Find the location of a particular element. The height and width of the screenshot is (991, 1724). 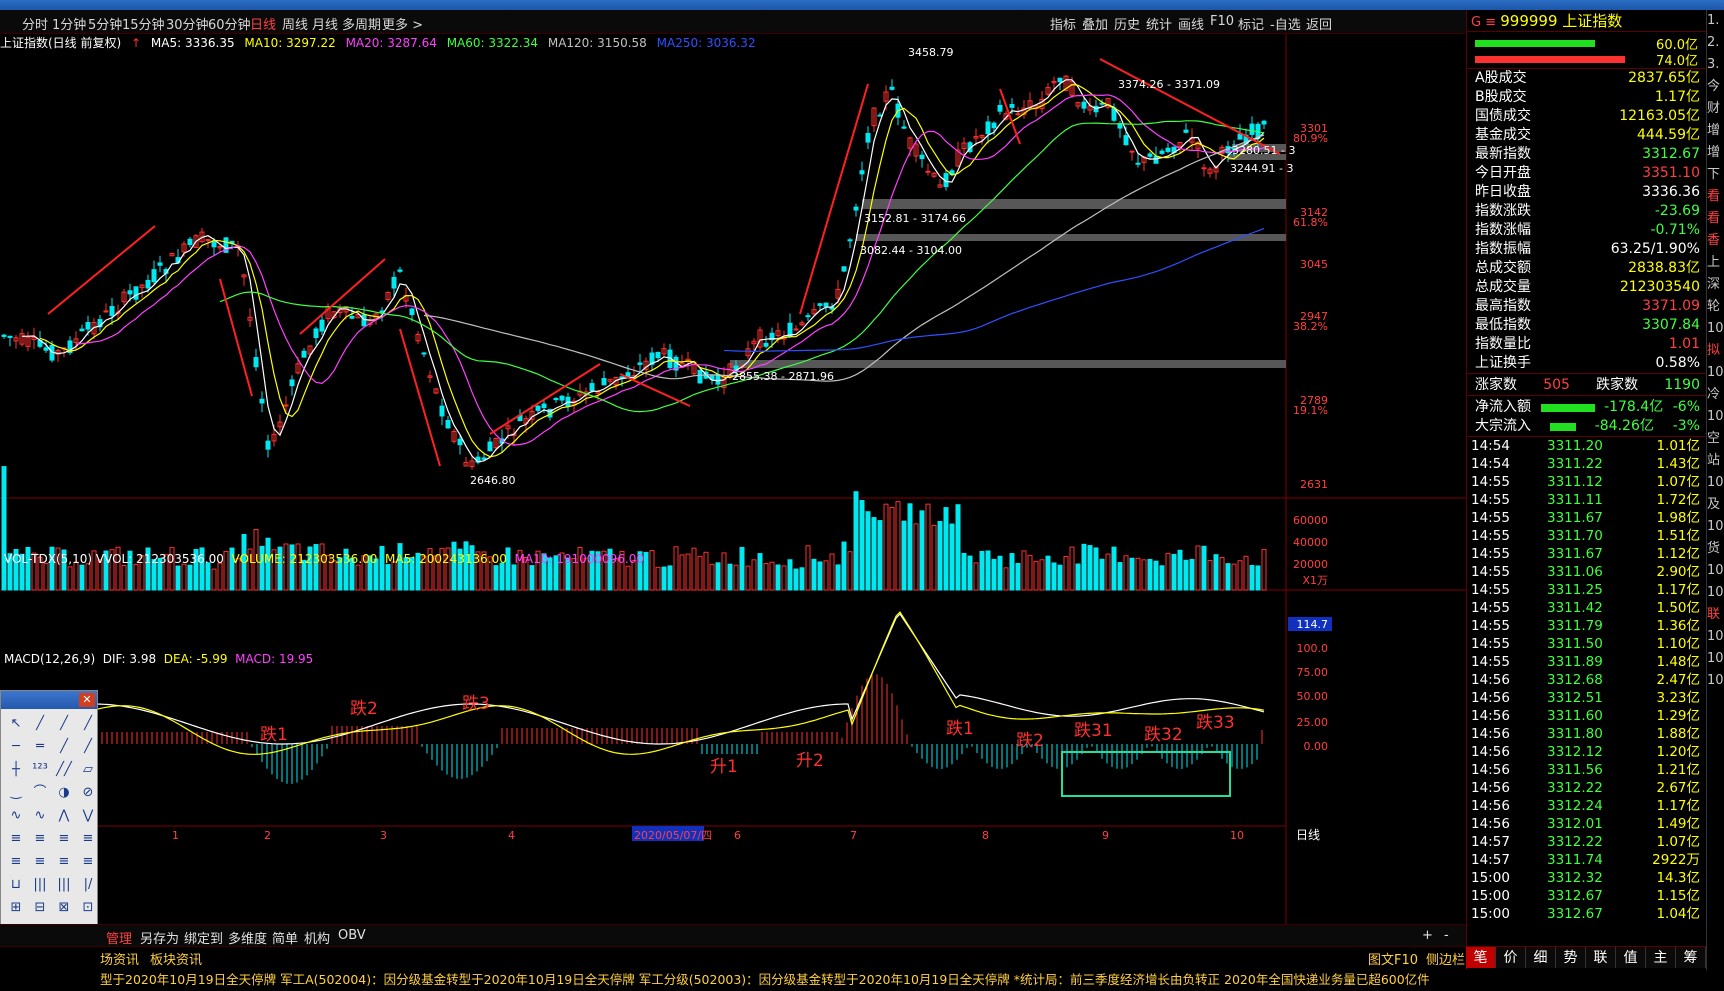

period-4: 30分钟 is located at coordinates (187, 23).